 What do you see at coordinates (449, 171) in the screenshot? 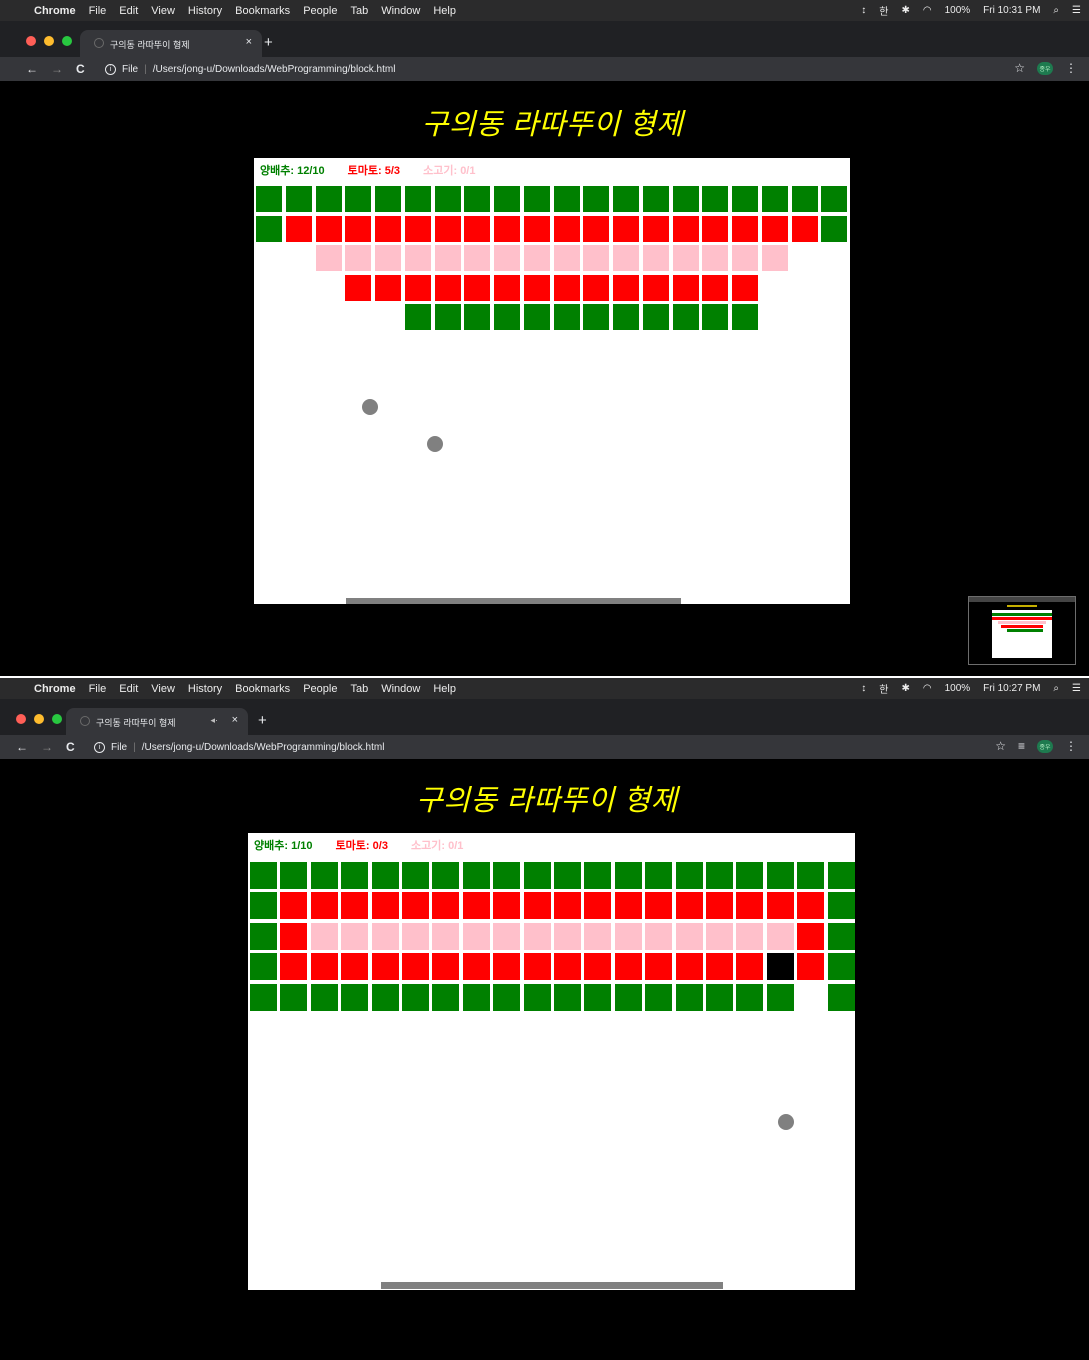
I see `beef-score: 소고기: 0/1` at bounding box center [449, 171].